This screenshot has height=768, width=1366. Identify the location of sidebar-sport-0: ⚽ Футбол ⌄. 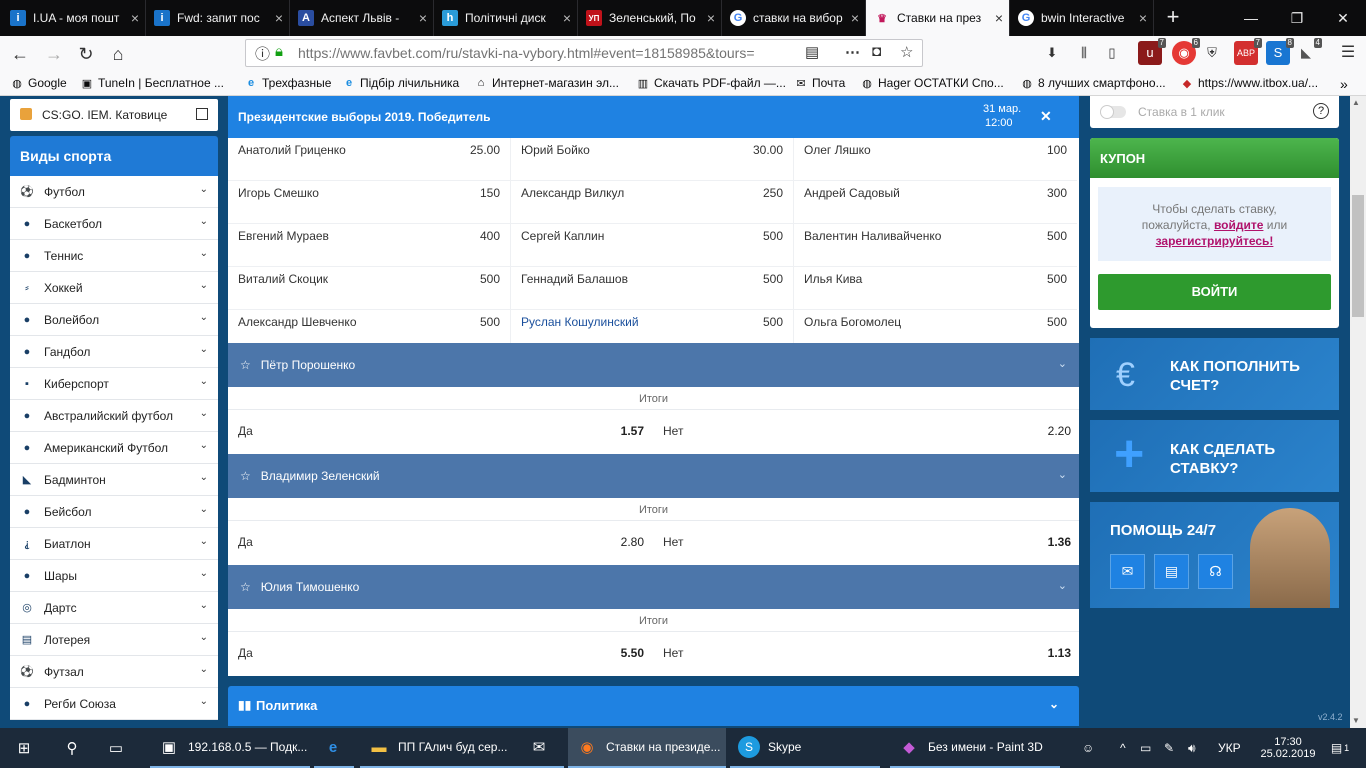
(114, 192).